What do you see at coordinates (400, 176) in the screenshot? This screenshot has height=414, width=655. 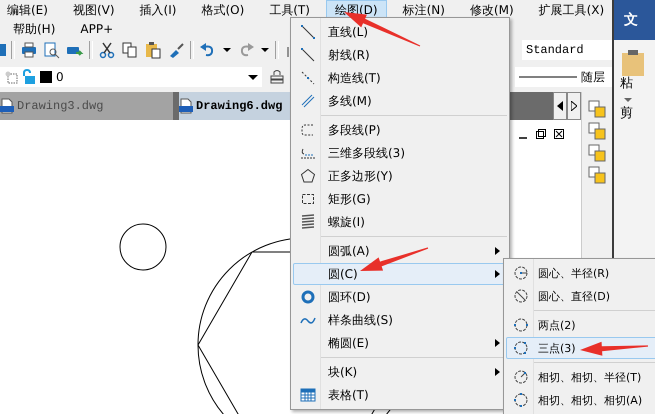 I see `menu-item: 正多边形(Y)` at bounding box center [400, 176].